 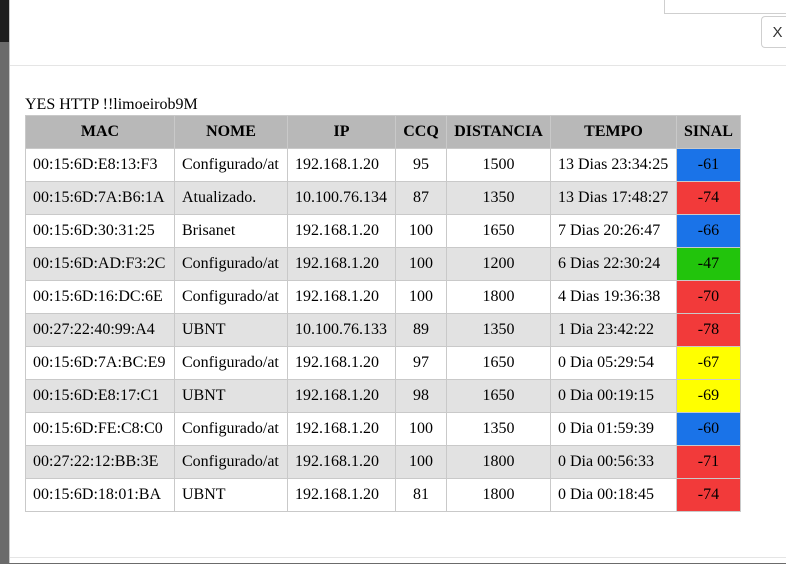 What do you see at coordinates (613, 231) in the screenshot?
I see `cell-tempo: 7 Dias 20:26:47` at bounding box center [613, 231].